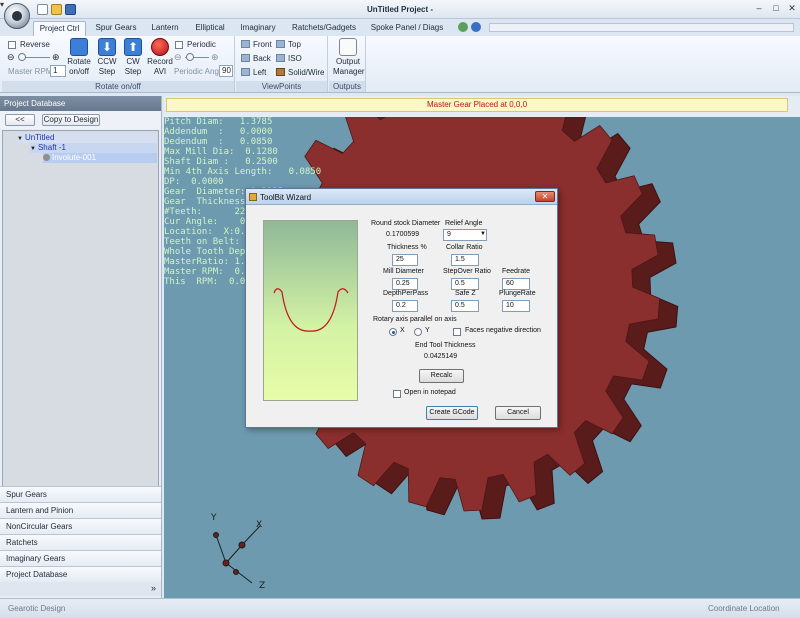 The width and height of the screenshot is (800, 618). Describe the element at coordinates (58, 71) in the screenshot. I see `master-rpm-input: 1` at that location.